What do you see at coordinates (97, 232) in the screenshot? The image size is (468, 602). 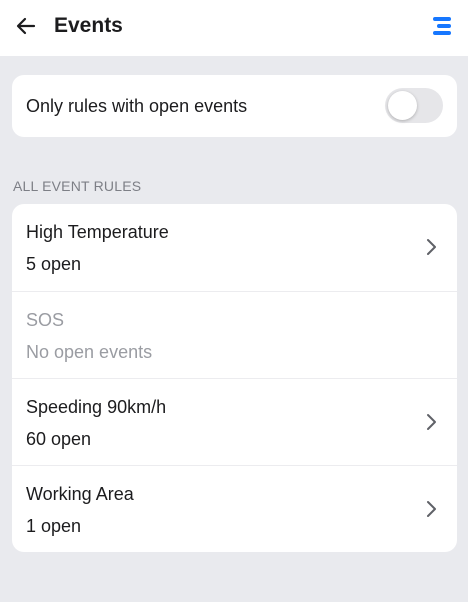 I see `rule-name: High Temperature` at bounding box center [97, 232].